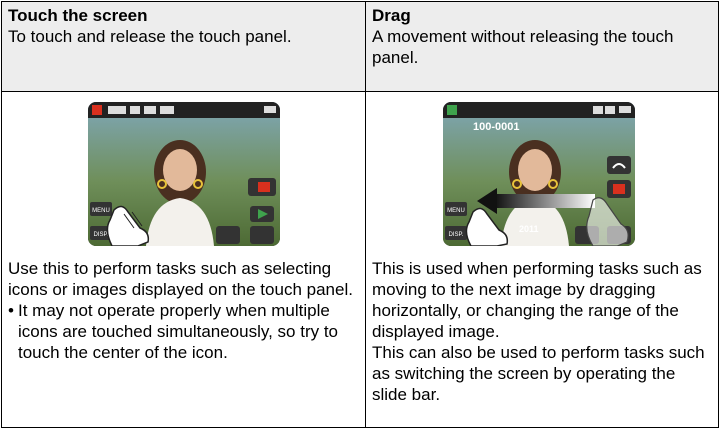 The image size is (722, 431). I want to click on drag-screen-illustration: 100-0001 MENU DISP. 2011, so click(539, 174).